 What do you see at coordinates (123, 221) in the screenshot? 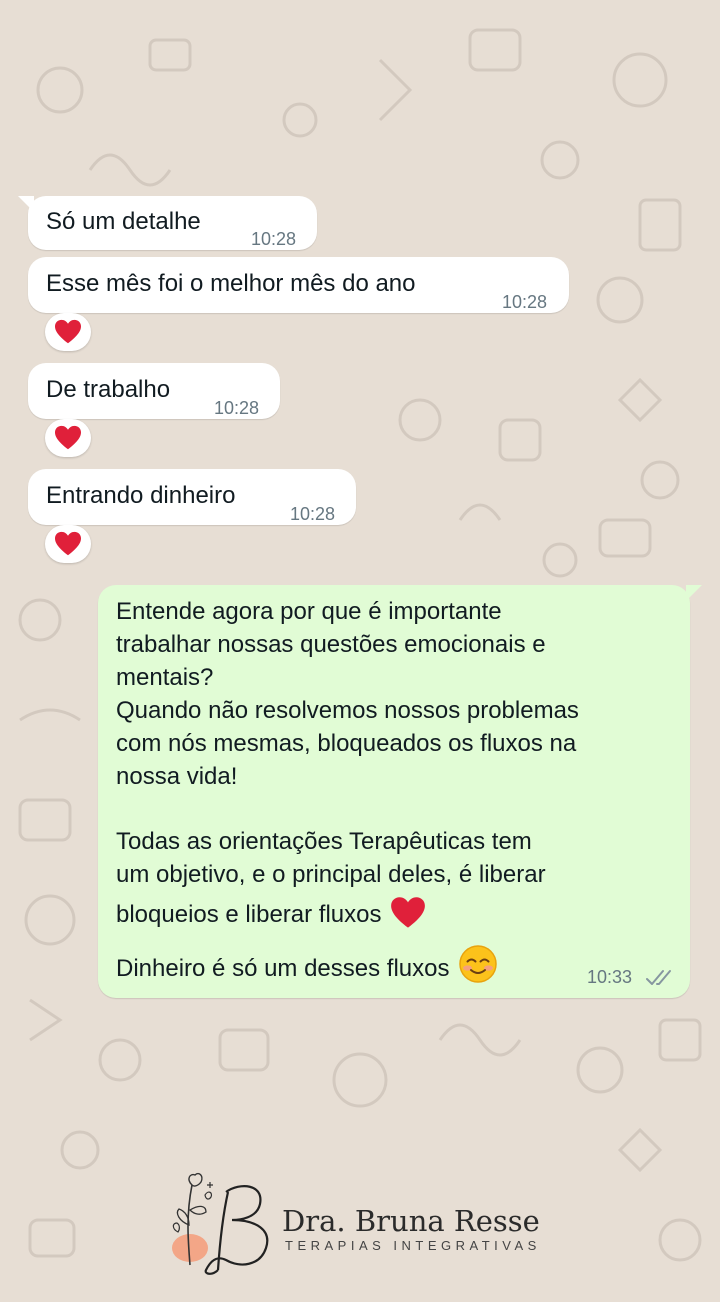
I see `message-text: Só um detalhe` at bounding box center [123, 221].